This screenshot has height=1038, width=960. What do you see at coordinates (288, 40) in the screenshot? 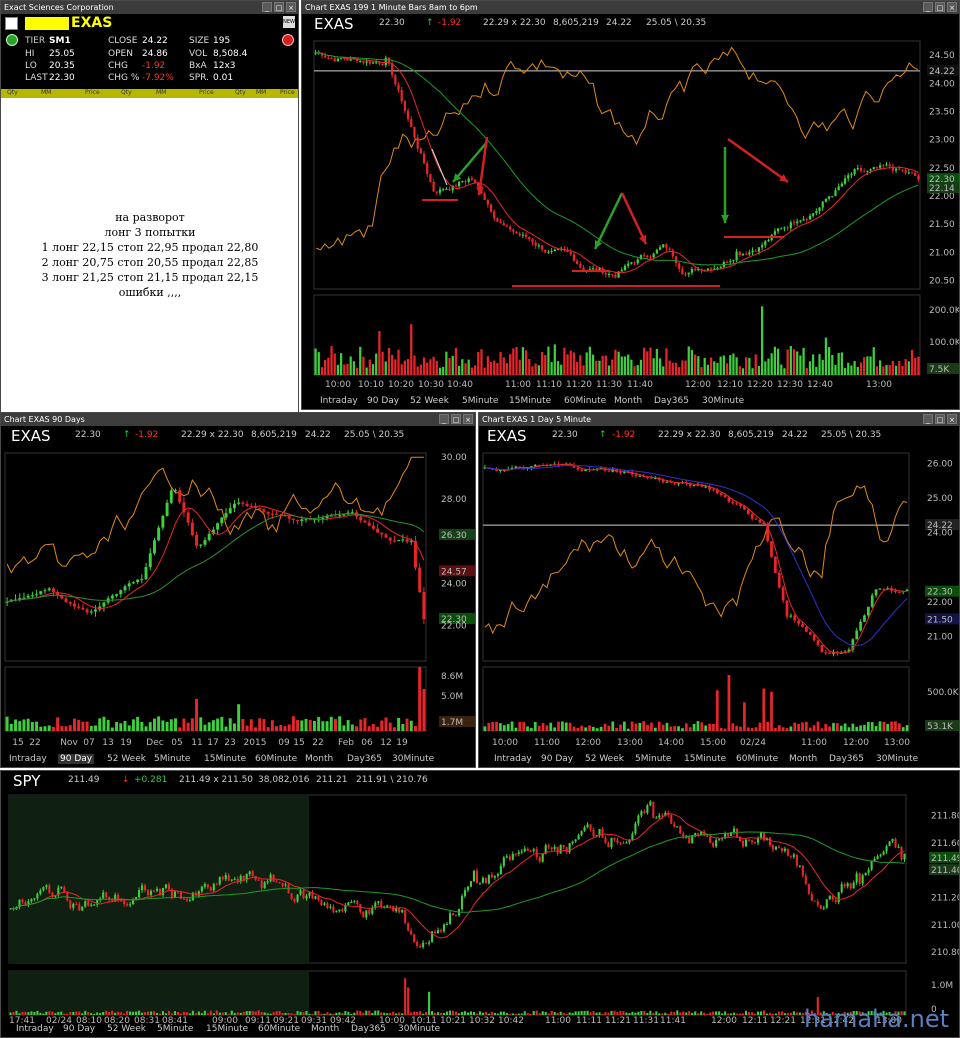
I see `red-status-icon` at bounding box center [288, 40].